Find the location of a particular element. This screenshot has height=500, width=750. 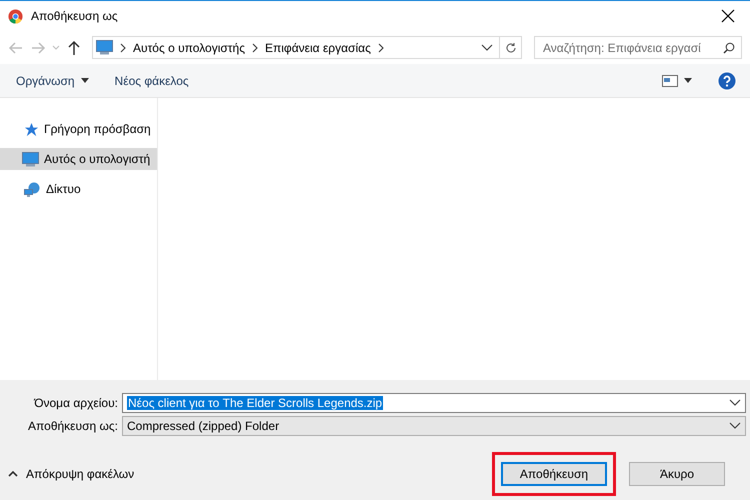

refresh-icon is located at coordinates (510, 48).